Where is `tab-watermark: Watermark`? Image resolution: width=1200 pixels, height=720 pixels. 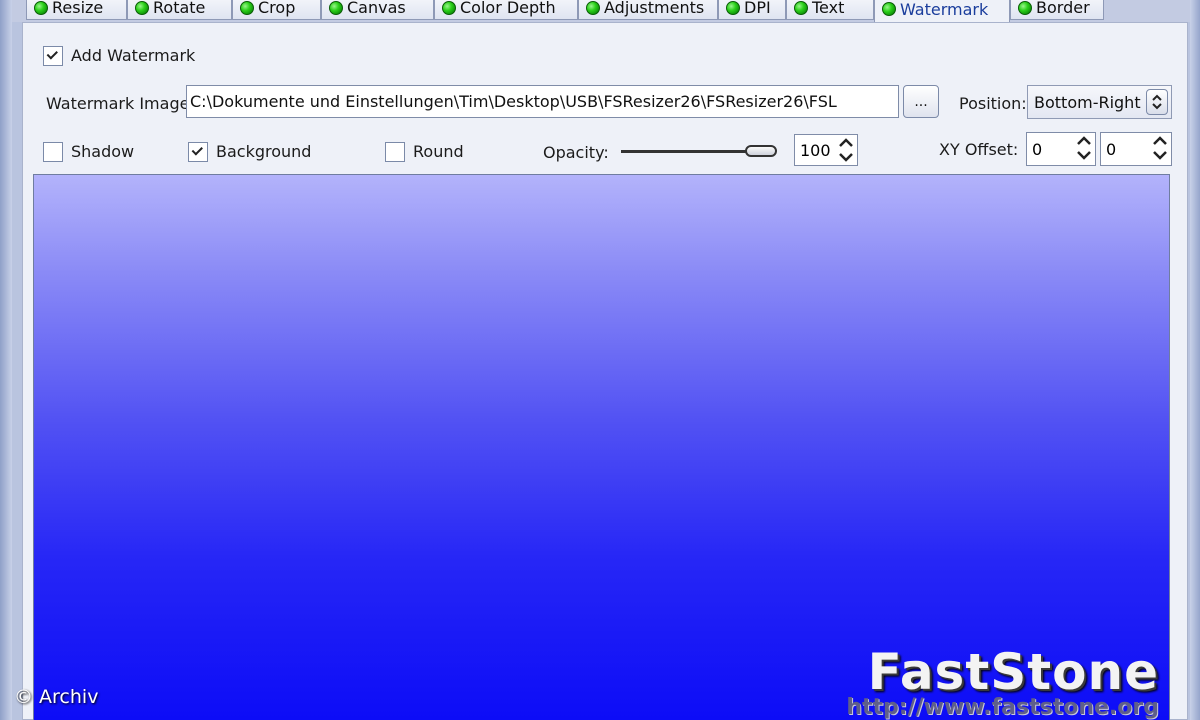 tab-watermark: Watermark is located at coordinates (942, 11).